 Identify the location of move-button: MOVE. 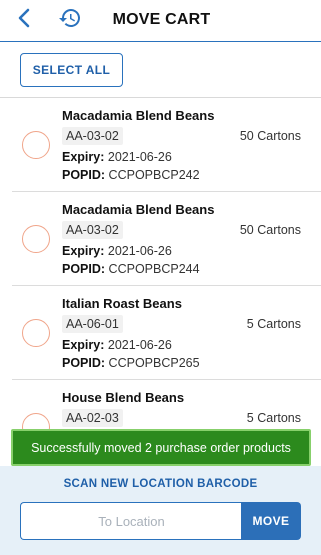
(271, 521).